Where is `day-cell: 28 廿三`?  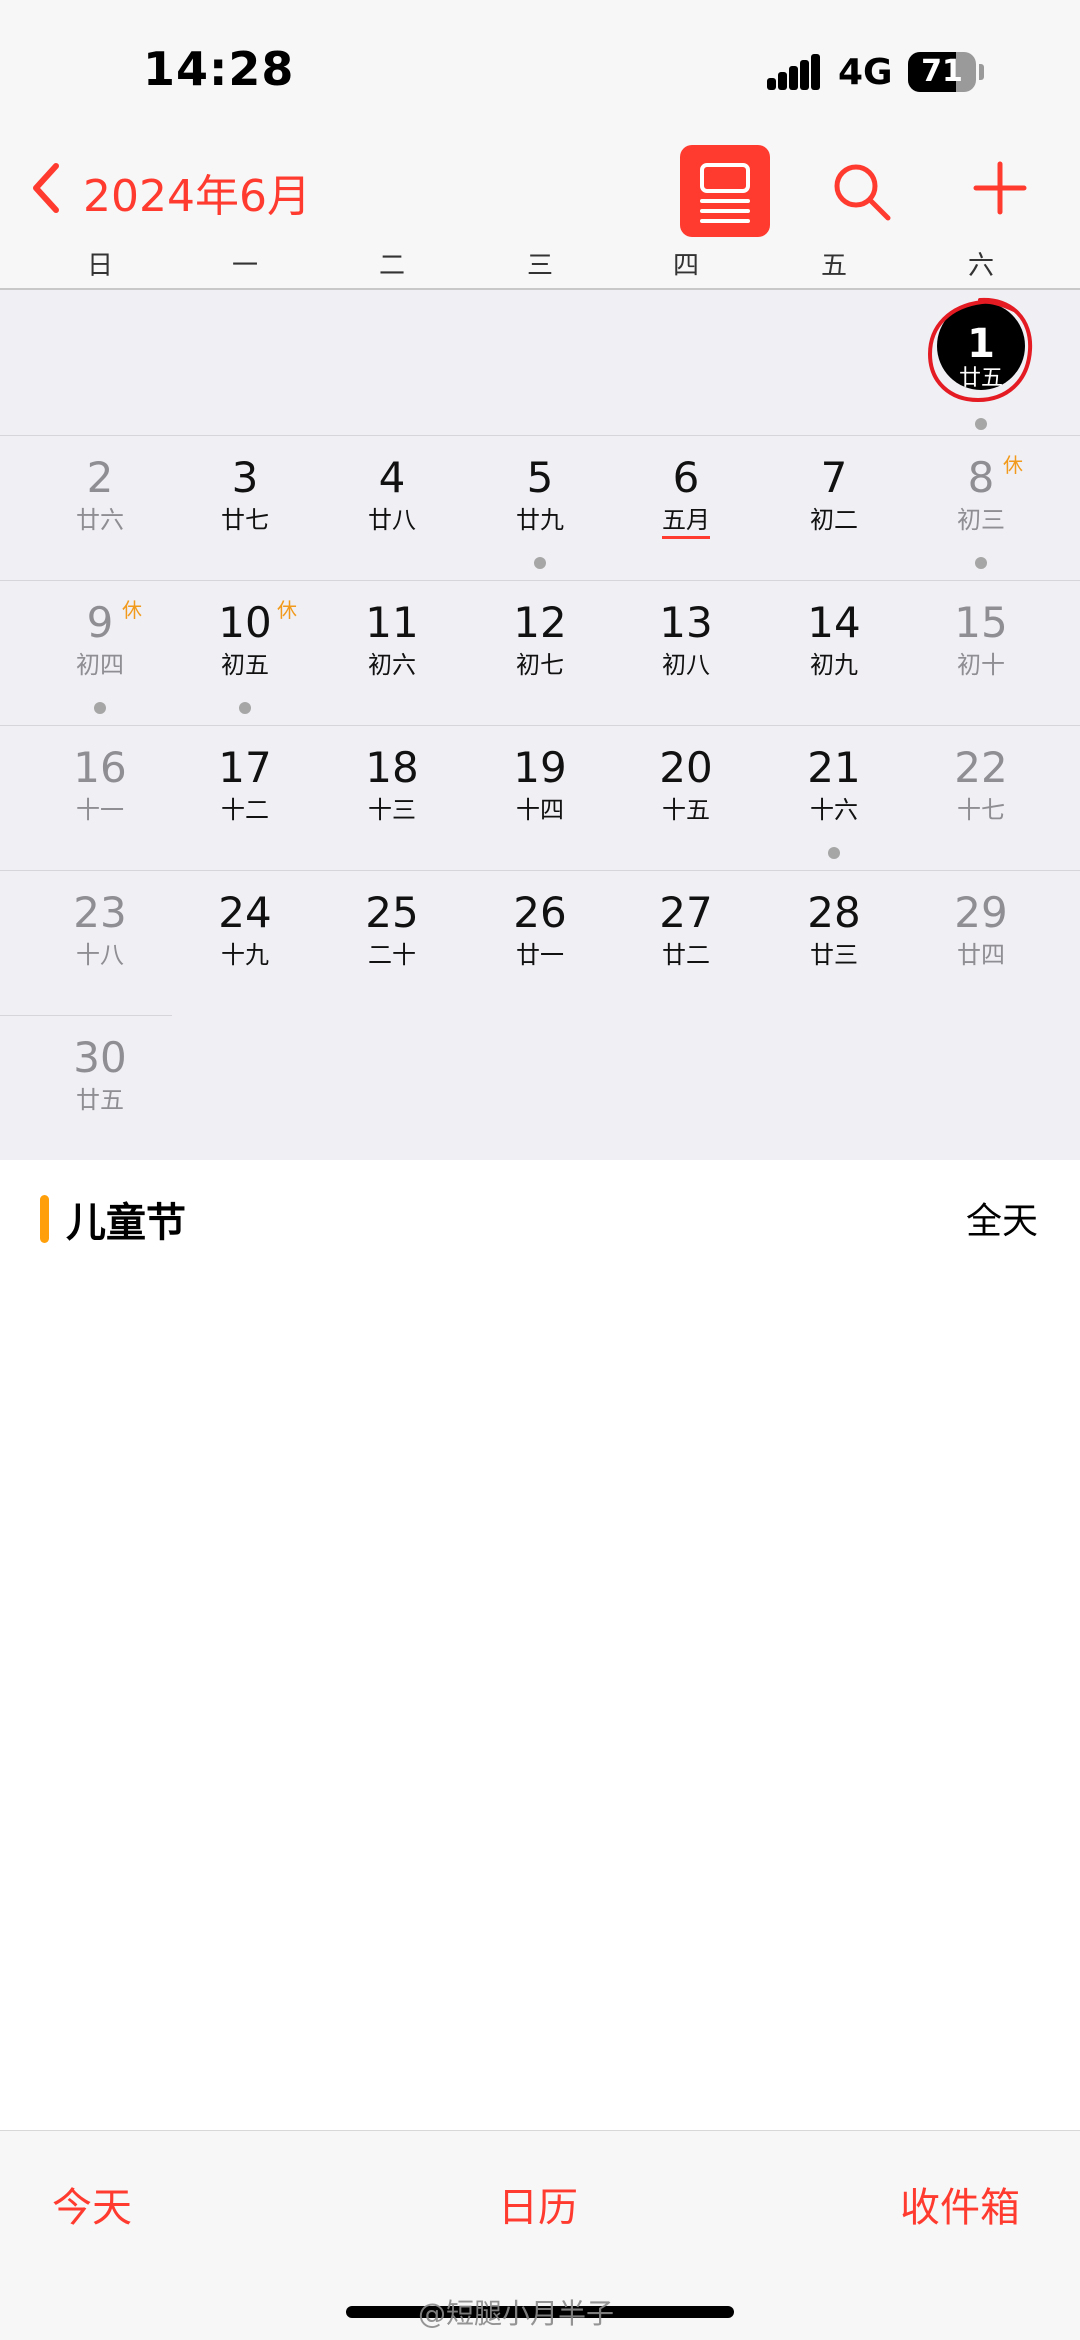
day-cell: 28 廿三 is located at coordinates (834, 942).